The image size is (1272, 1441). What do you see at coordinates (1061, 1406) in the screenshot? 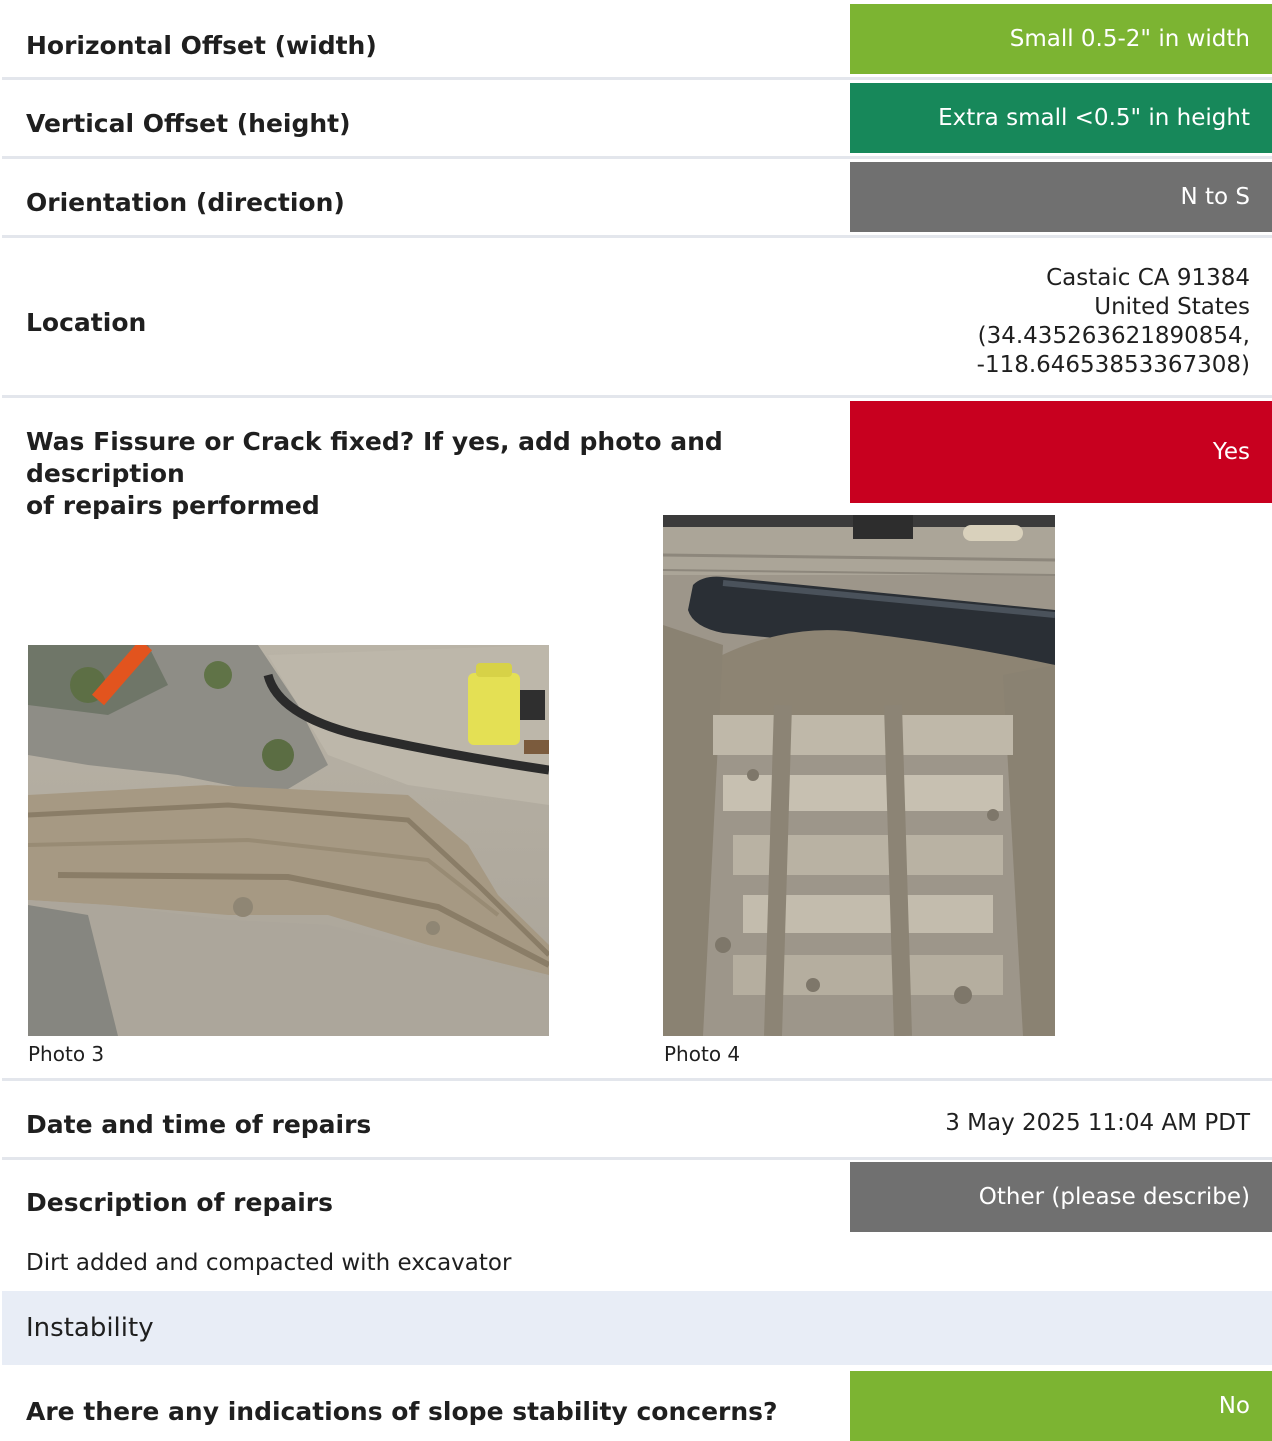
I see `slope-concerns-badge: No` at bounding box center [1061, 1406].